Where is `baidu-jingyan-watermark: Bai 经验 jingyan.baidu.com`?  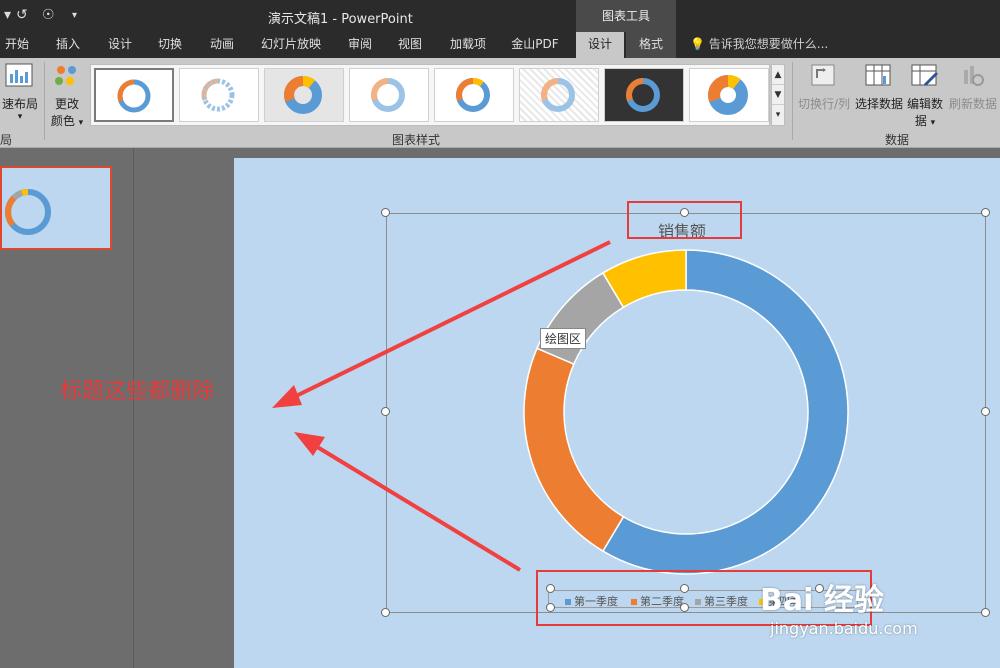
baidu-jingyan-watermark: Bai 经验 jingyan.baidu.com is located at coordinates (839, 606).